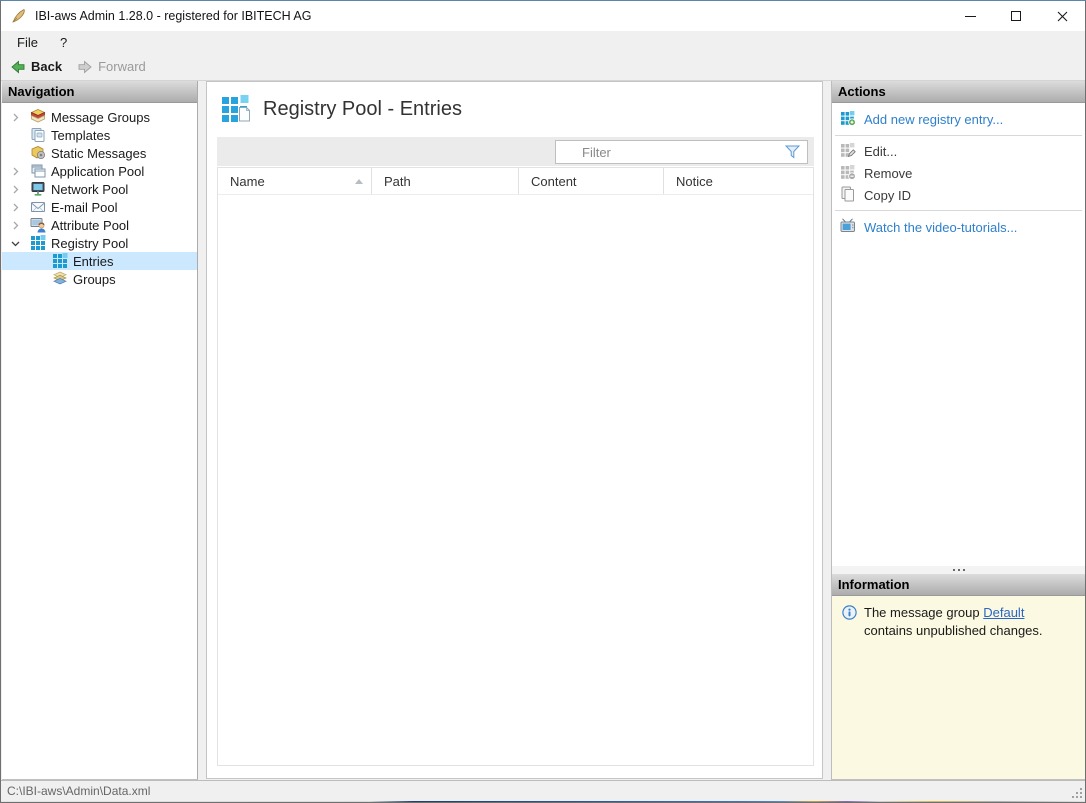 This screenshot has width=1086, height=803. What do you see at coordinates (38, 117) in the screenshot?
I see `message-groups-icon` at bounding box center [38, 117].